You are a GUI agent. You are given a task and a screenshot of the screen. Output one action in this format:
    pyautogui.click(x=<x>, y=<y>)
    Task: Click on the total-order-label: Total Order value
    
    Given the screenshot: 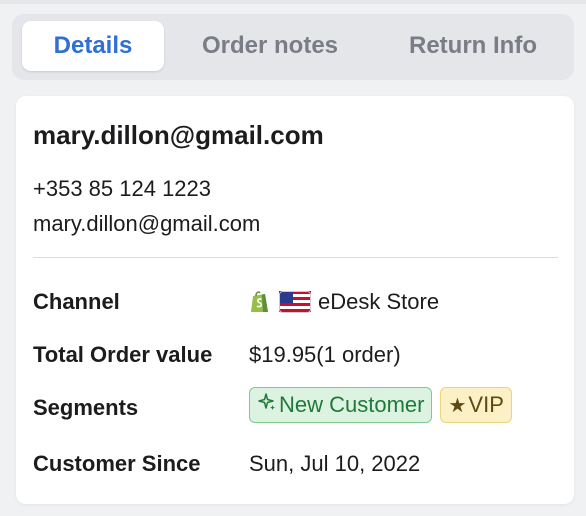 What is the action you would take?
    pyautogui.click(x=123, y=354)
    